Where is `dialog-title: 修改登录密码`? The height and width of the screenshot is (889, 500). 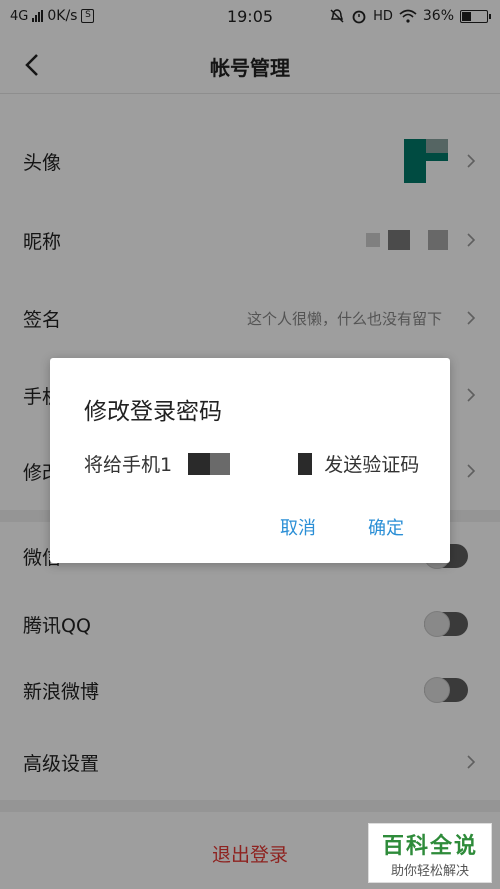 dialog-title: 修改登录密码 is located at coordinates (153, 412).